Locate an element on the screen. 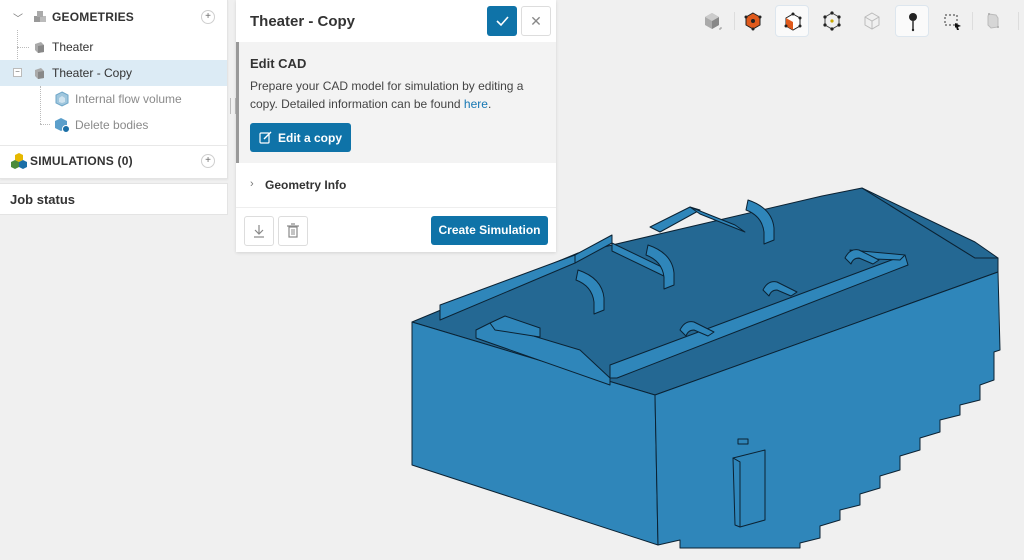 Image resolution: width=1024 pixels, height=560 pixels. select-body-button is located at coordinates (792, 21).